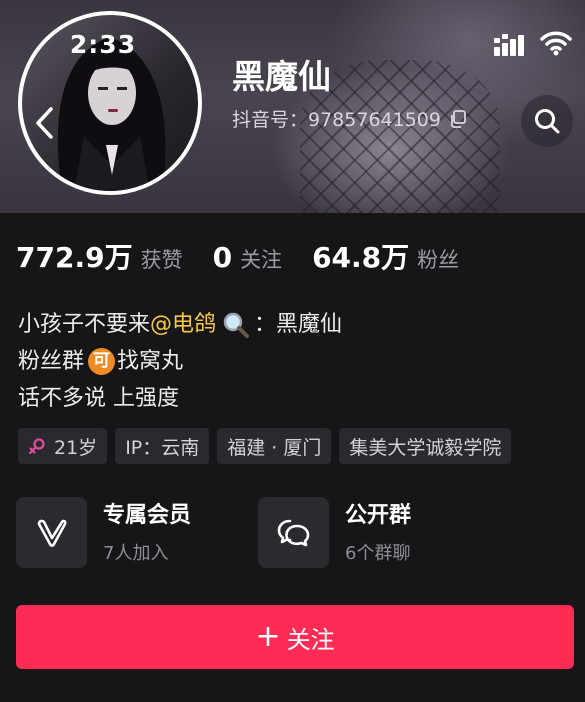 This screenshot has height=702, width=585. What do you see at coordinates (458, 118) in the screenshot?
I see `copy-icon` at bounding box center [458, 118].